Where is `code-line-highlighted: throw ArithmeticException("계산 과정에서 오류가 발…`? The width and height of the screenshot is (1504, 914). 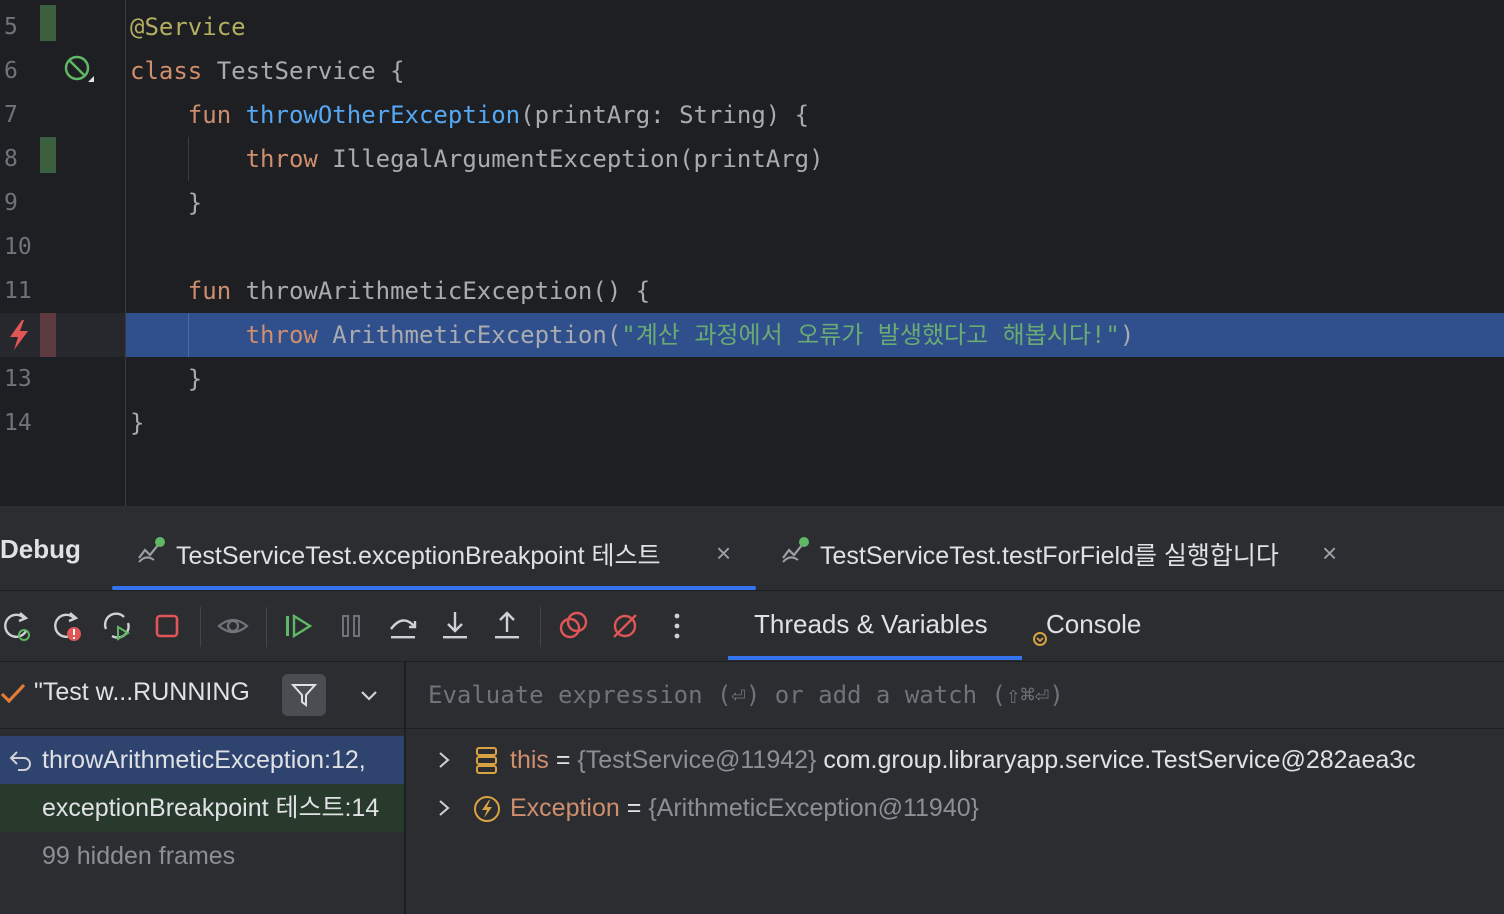 code-line-highlighted: throw ArithmeticException("계산 과정에서 오류가 발… is located at coordinates (815, 335).